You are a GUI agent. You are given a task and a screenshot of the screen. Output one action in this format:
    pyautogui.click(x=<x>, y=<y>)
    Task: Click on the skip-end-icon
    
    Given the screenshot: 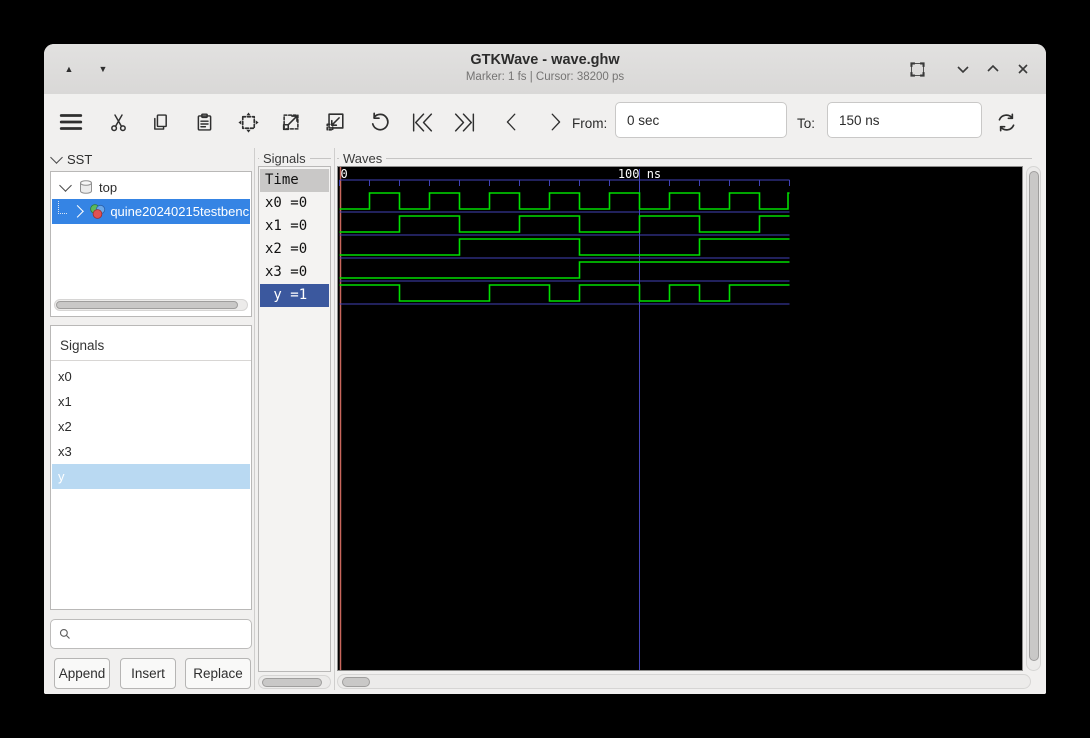 What is the action you would take?
    pyautogui.click(x=464, y=122)
    